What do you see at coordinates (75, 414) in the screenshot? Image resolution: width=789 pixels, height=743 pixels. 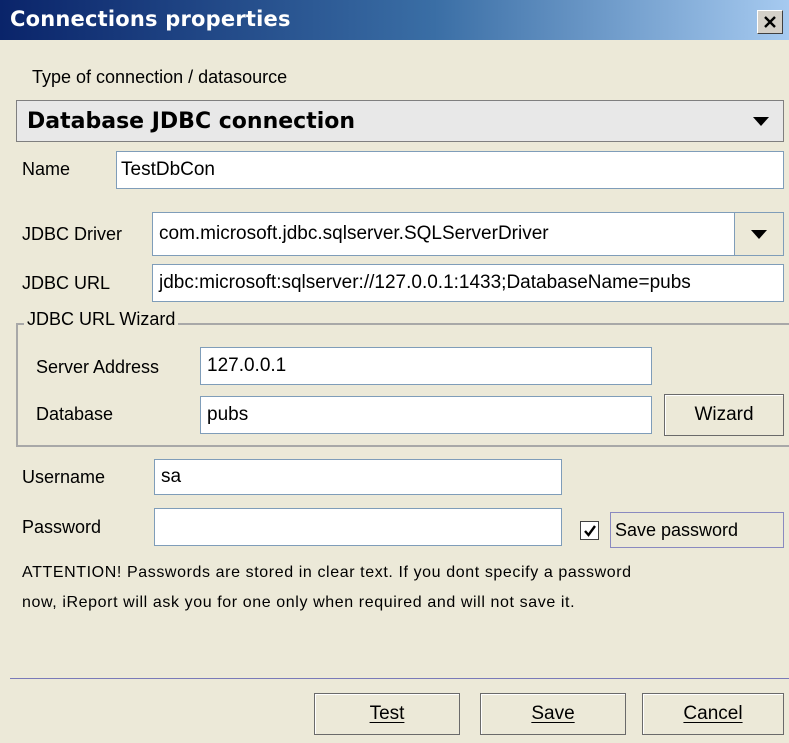 I see `database-label: Database` at bounding box center [75, 414].